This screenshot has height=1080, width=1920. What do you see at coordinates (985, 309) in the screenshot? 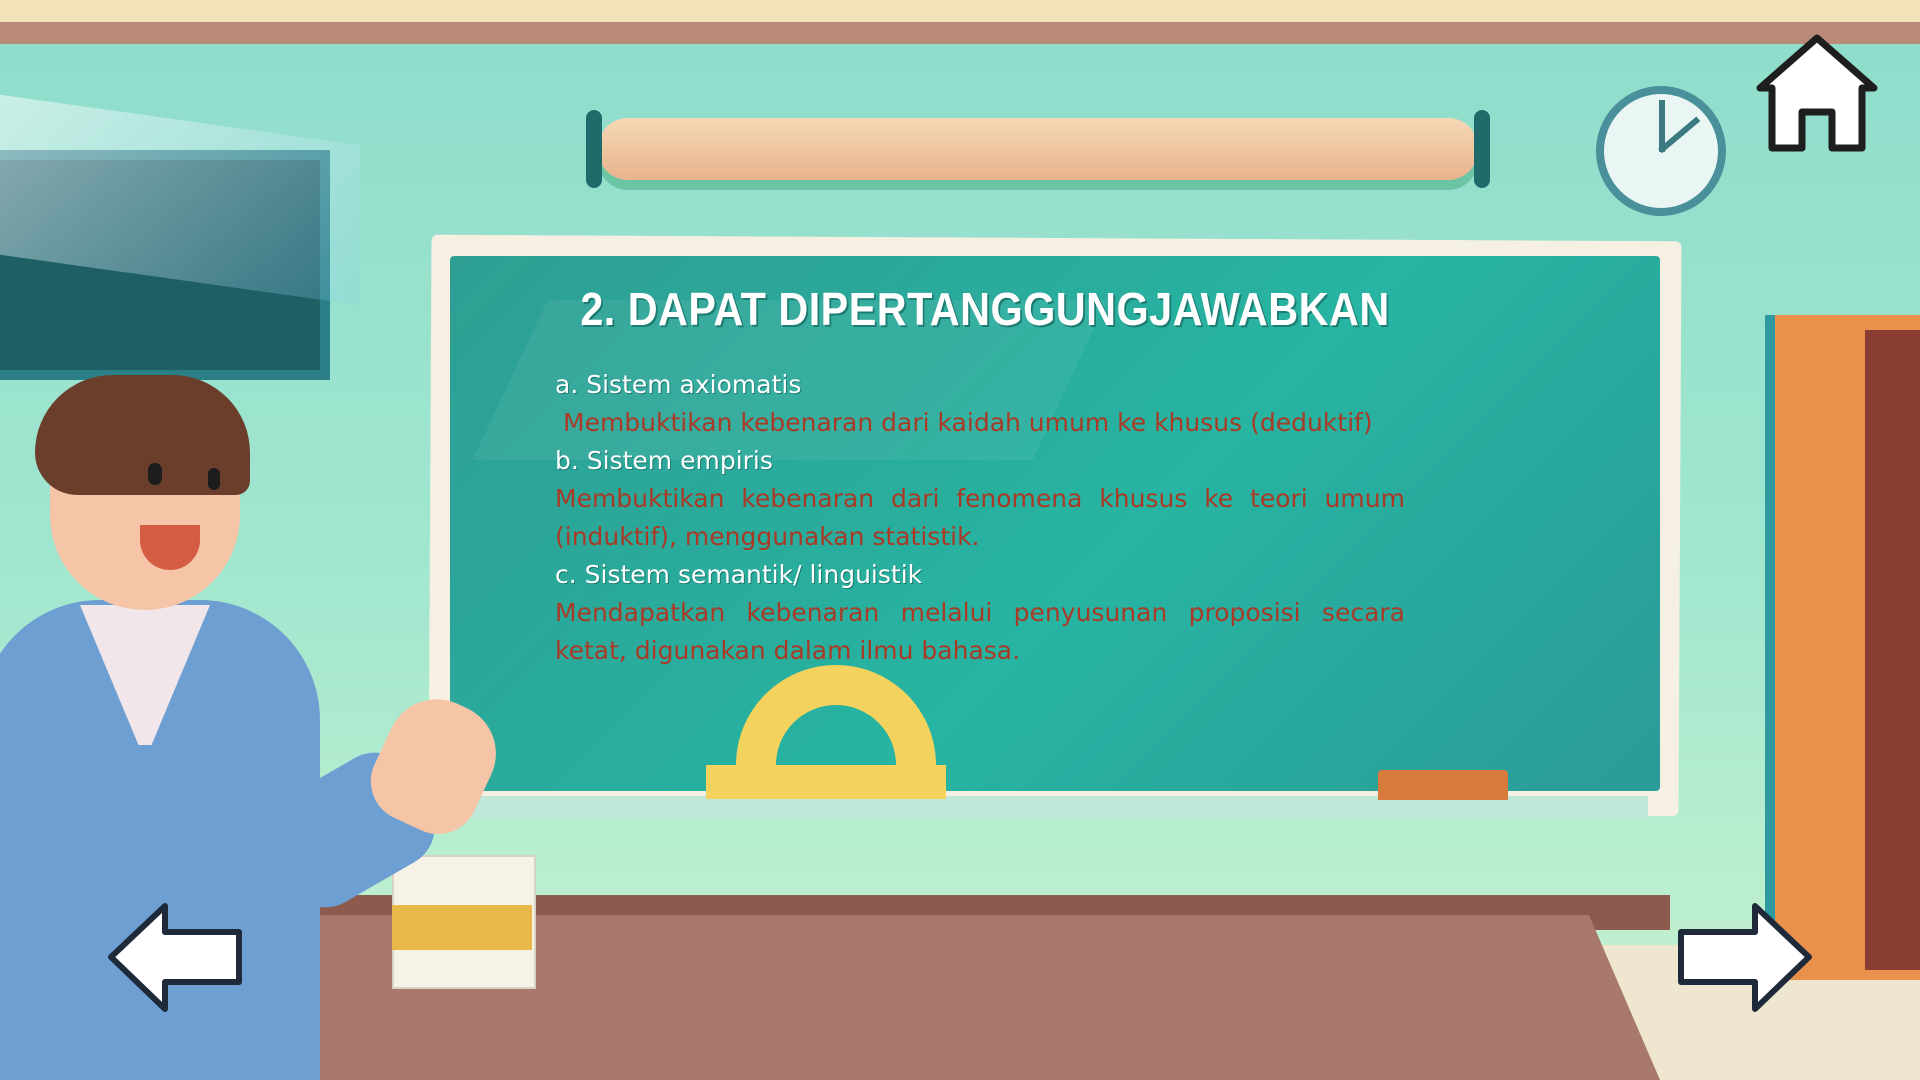
I see `slide-title: 2. DAPAT DIPERTANGGUNGJAWABKAN` at bounding box center [985, 309].